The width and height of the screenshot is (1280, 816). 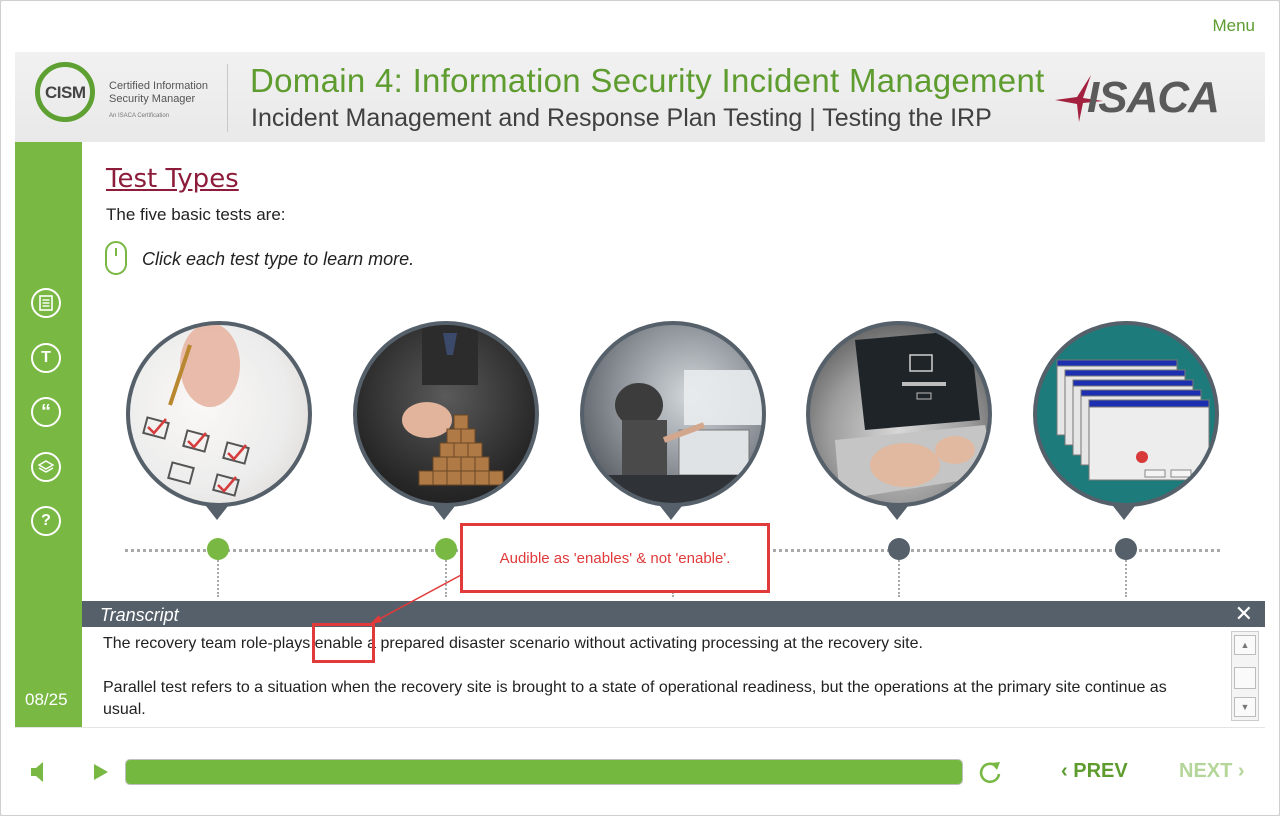 What do you see at coordinates (1245, 645) in the screenshot?
I see `scroll-up-icon: ▲` at bounding box center [1245, 645].